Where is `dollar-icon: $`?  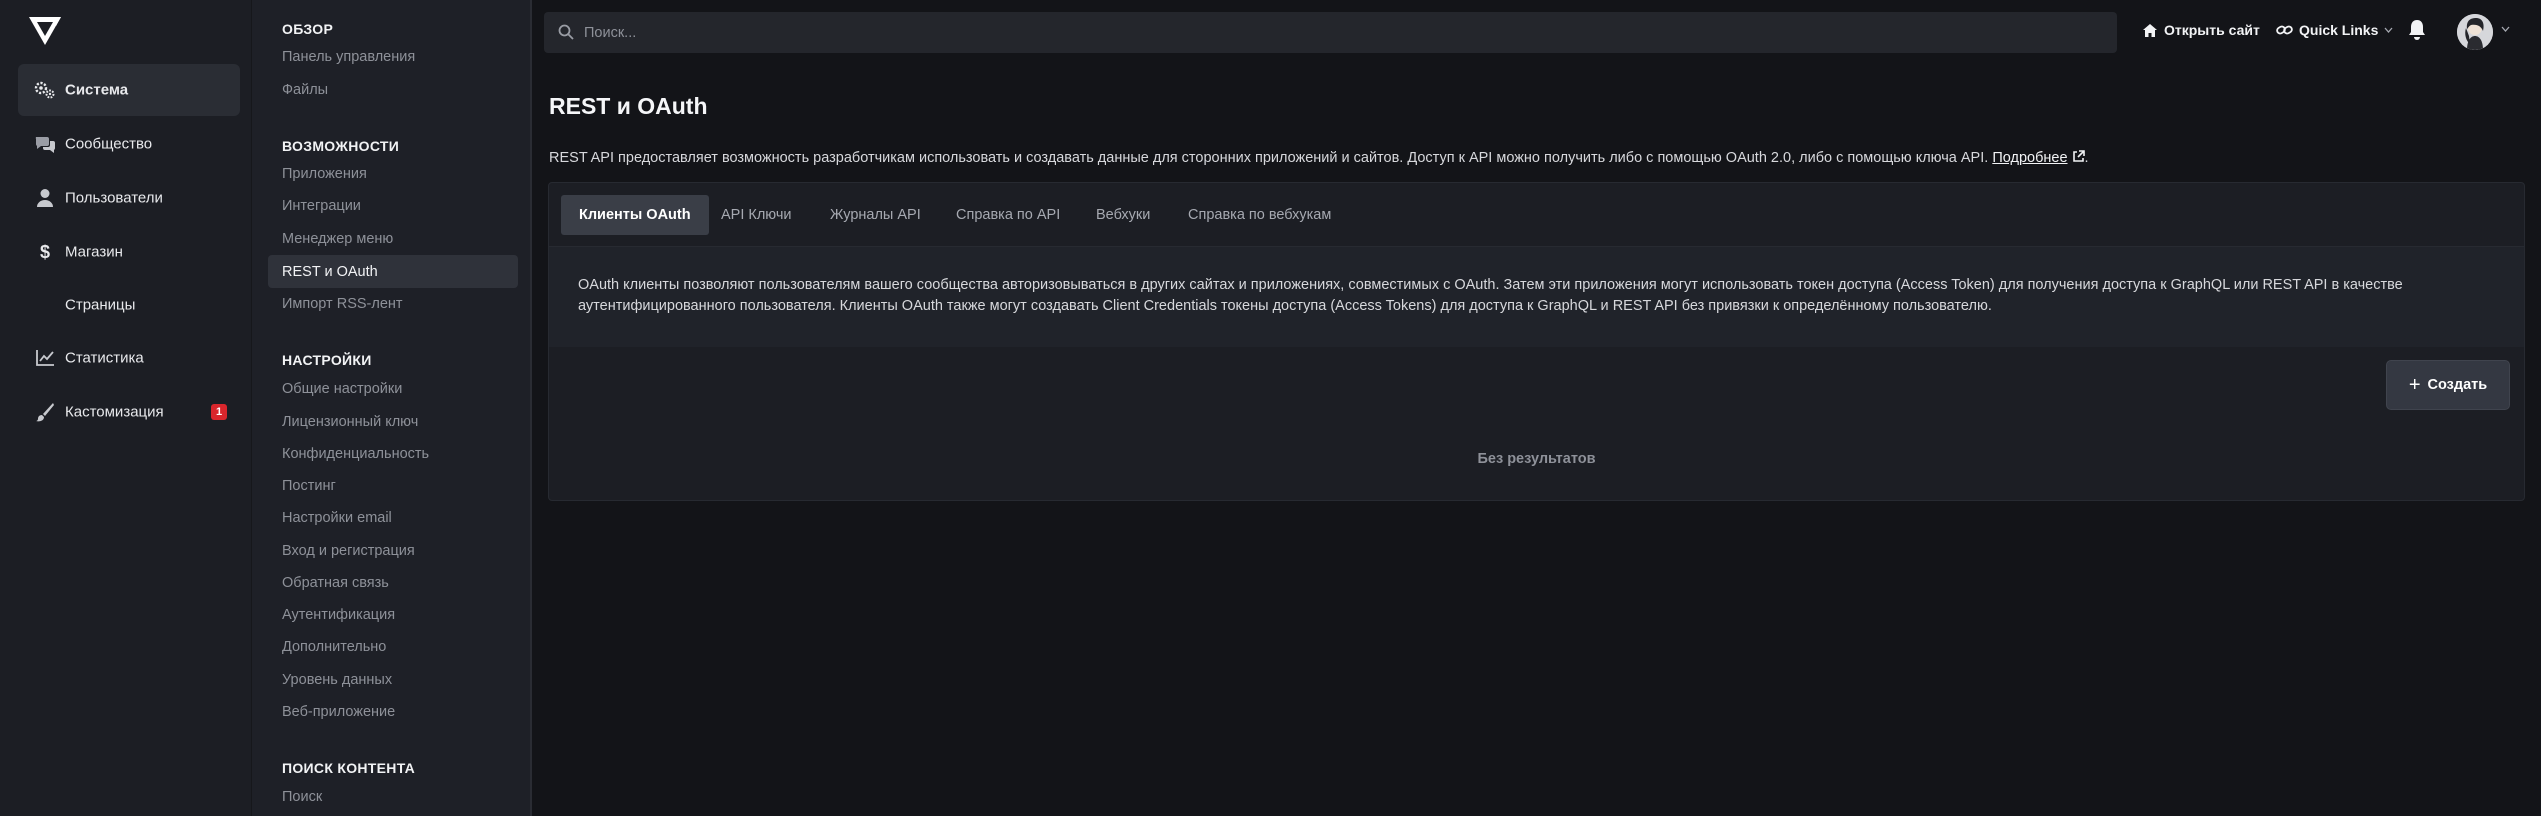 dollar-icon: $ is located at coordinates (44, 251).